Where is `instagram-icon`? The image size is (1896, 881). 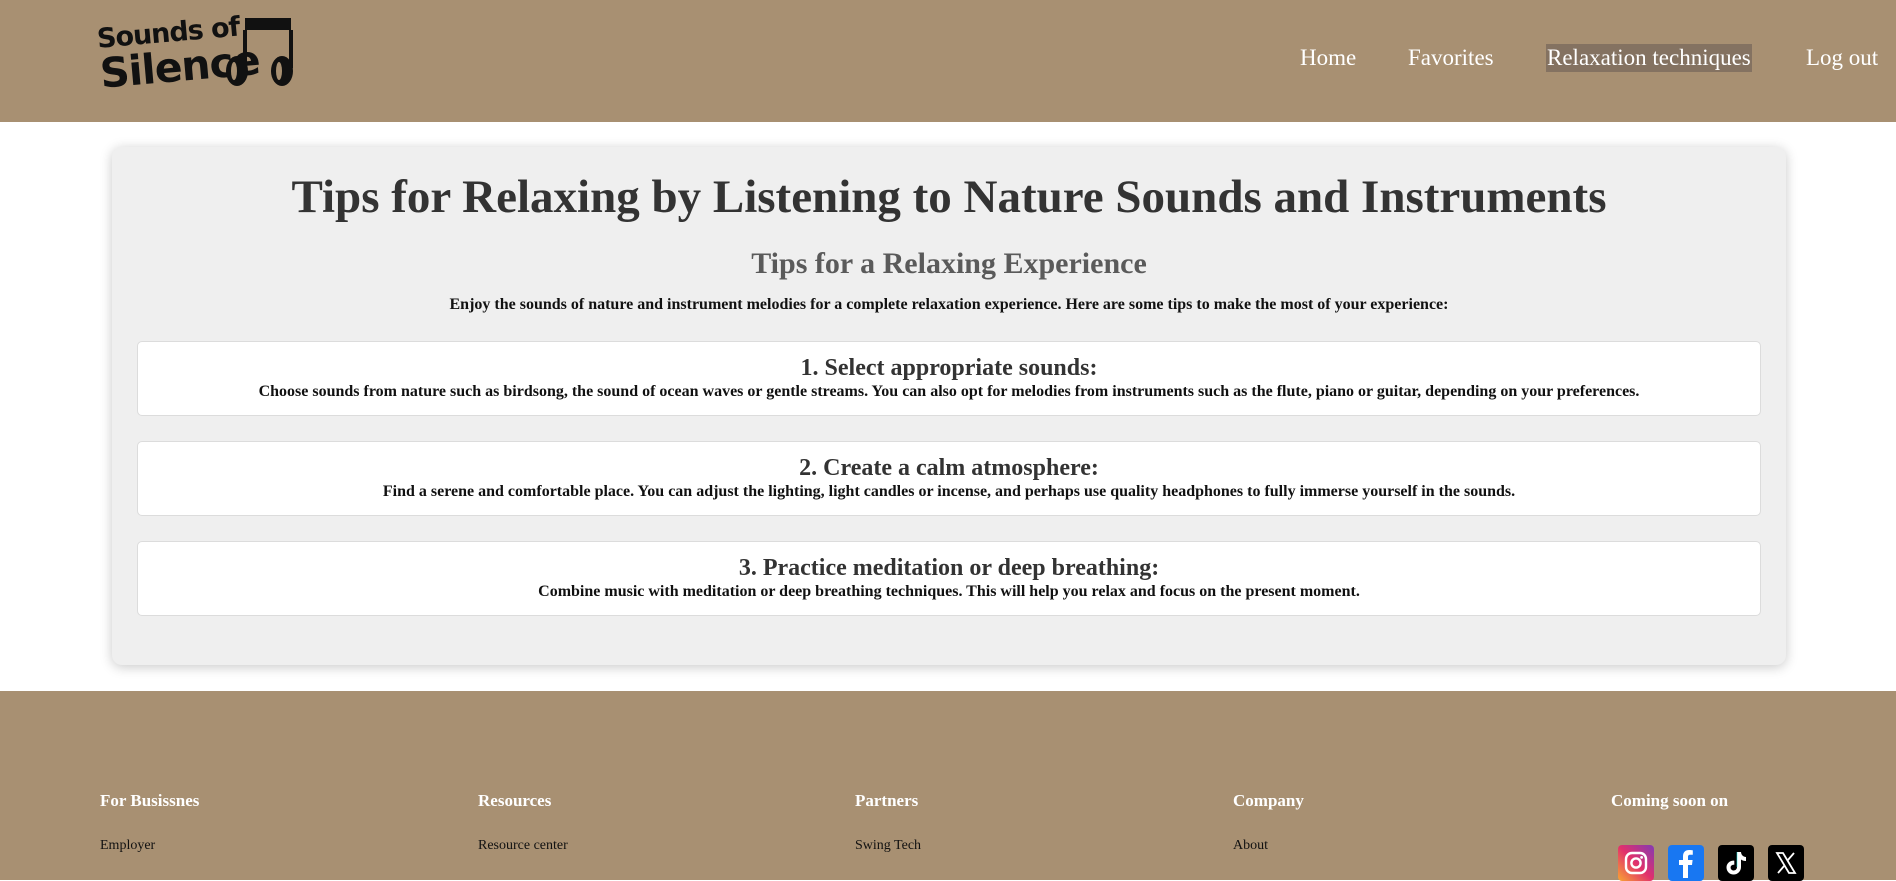 instagram-icon is located at coordinates (1636, 863).